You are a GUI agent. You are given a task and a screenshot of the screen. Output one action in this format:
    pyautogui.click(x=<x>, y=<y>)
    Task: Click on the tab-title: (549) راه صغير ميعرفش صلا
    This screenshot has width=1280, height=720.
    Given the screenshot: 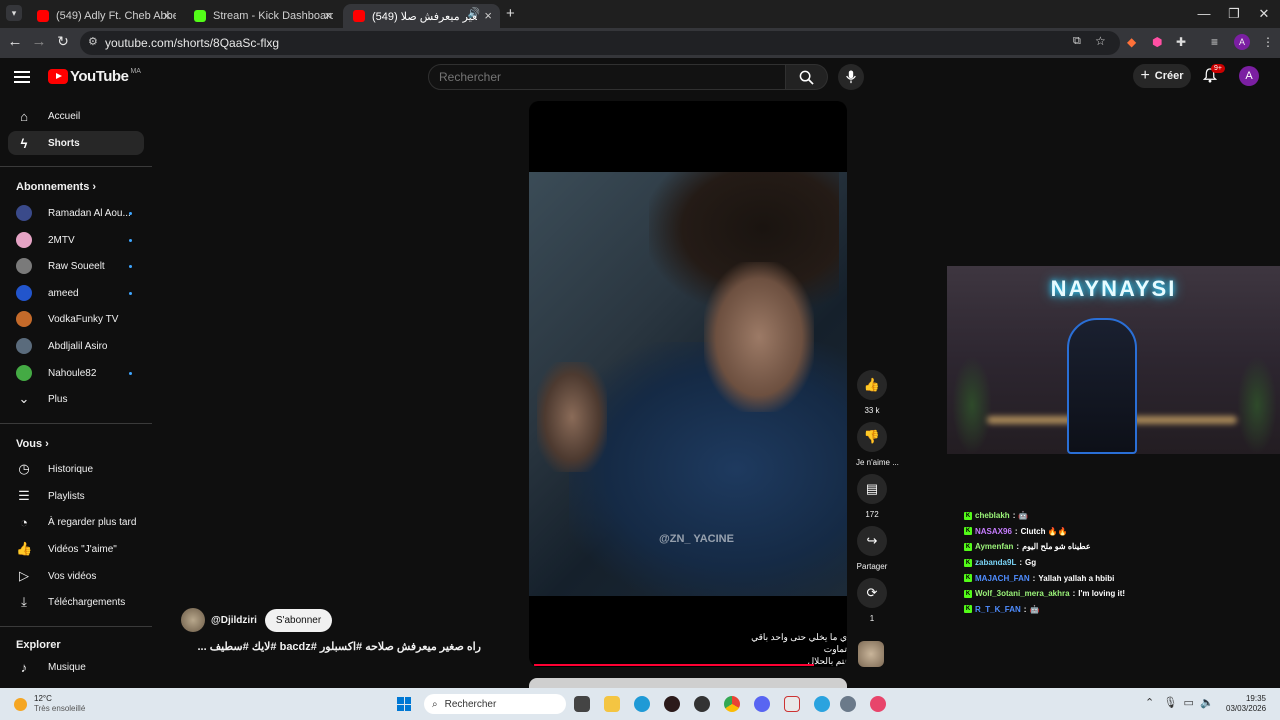 What is the action you would take?
    pyautogui.click(x=424, y=16)
    